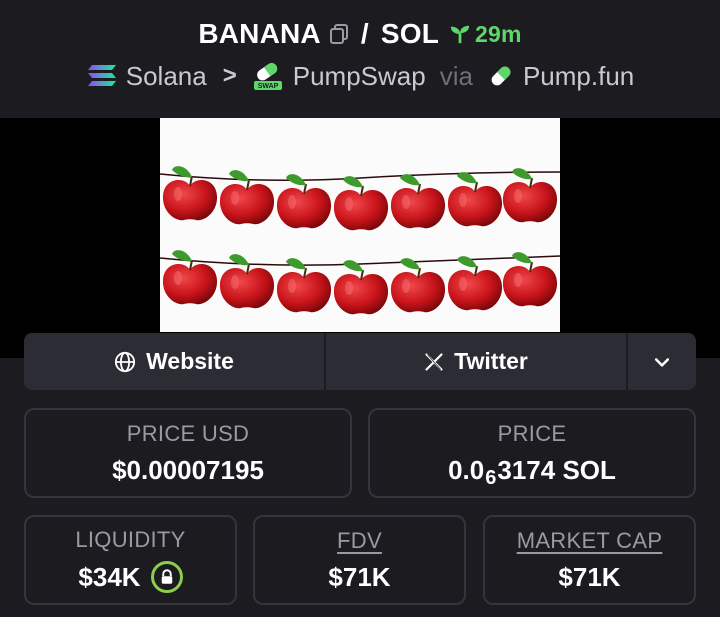 The image size is (720, 617). What do you see at coordinates (188, 469) in the screenshot?
I see `price-usd-value: $0.00007195` at bounding box center [188, 469].